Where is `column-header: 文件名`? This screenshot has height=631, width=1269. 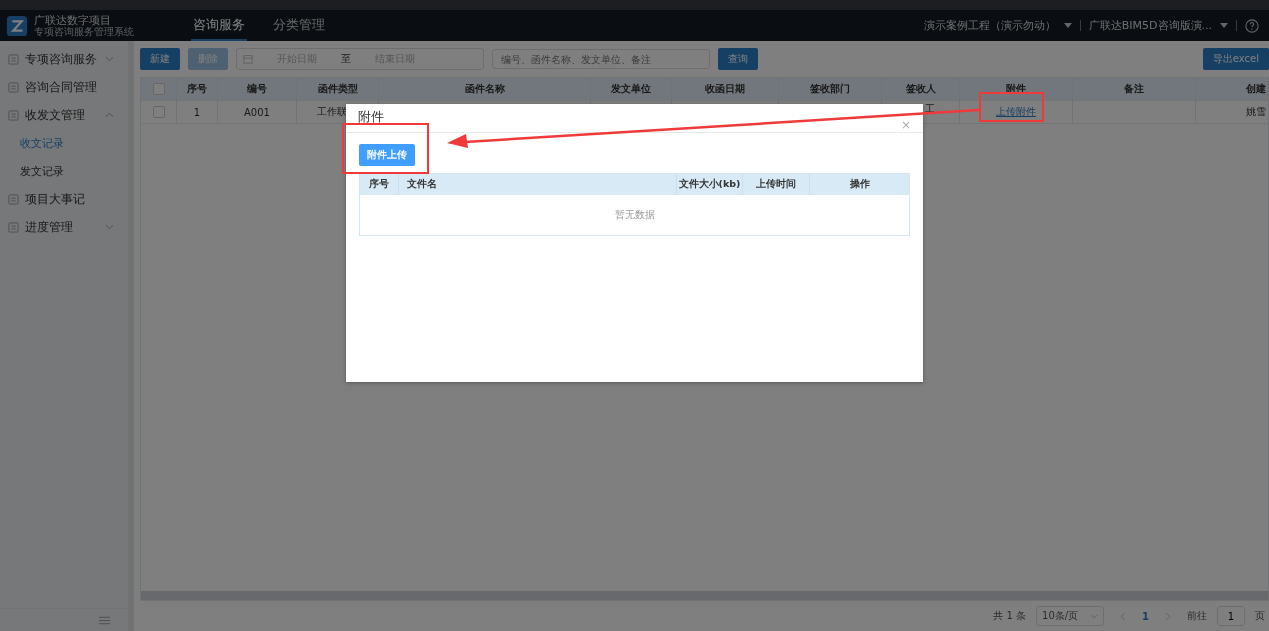 column-header: 文件名 is located at coordinates (538, 184).